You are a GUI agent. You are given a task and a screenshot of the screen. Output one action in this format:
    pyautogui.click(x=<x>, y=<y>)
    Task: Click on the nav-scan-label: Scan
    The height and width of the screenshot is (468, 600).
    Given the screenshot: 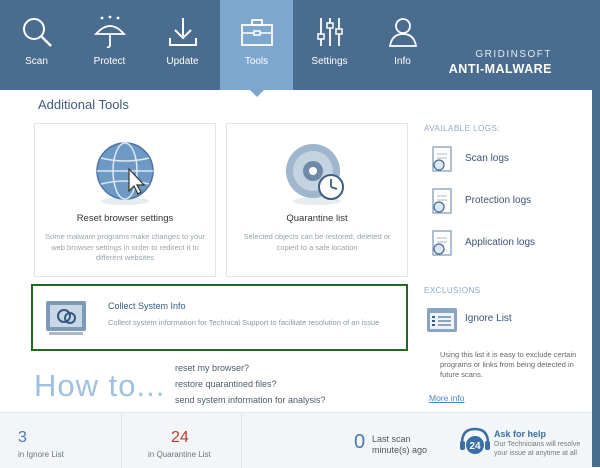 What is the action you would take?
    pyautogui.click(x=36, y=61)
    